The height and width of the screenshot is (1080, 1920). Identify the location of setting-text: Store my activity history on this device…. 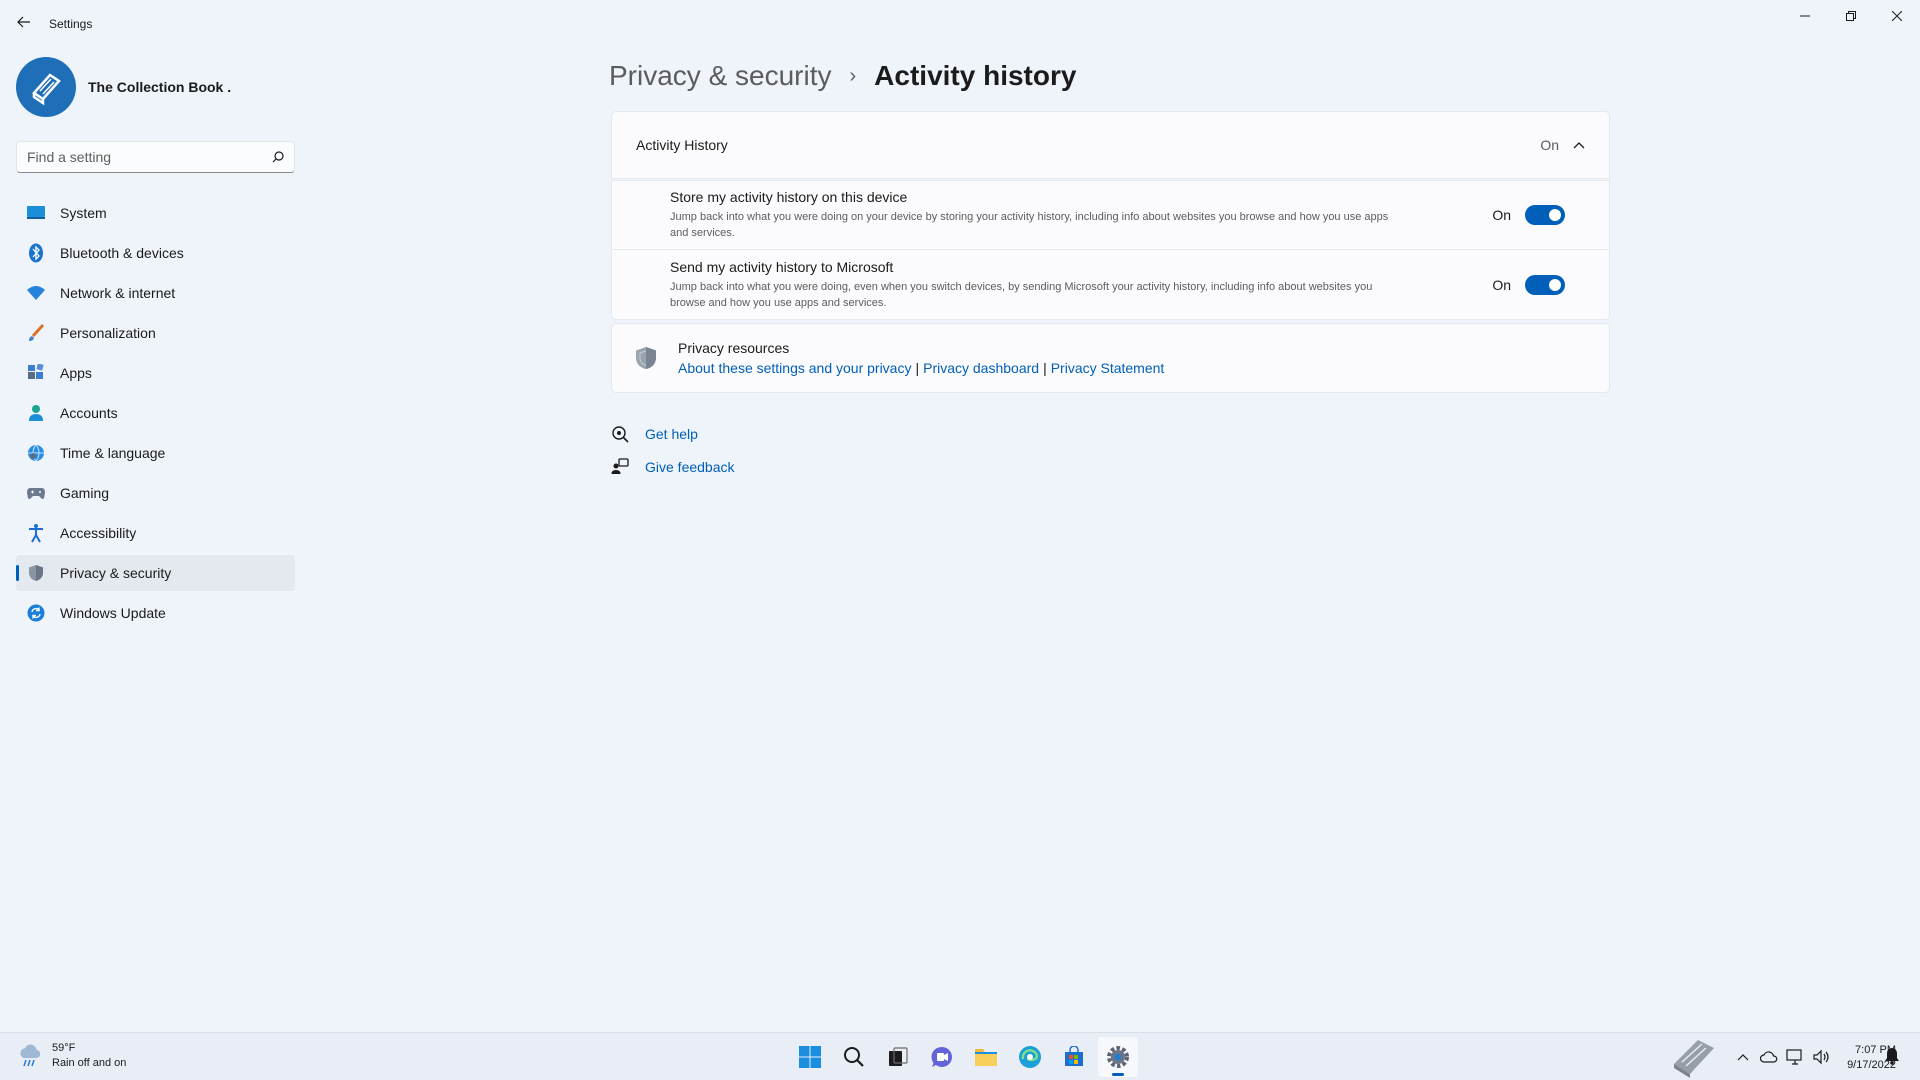
(1081, 215).